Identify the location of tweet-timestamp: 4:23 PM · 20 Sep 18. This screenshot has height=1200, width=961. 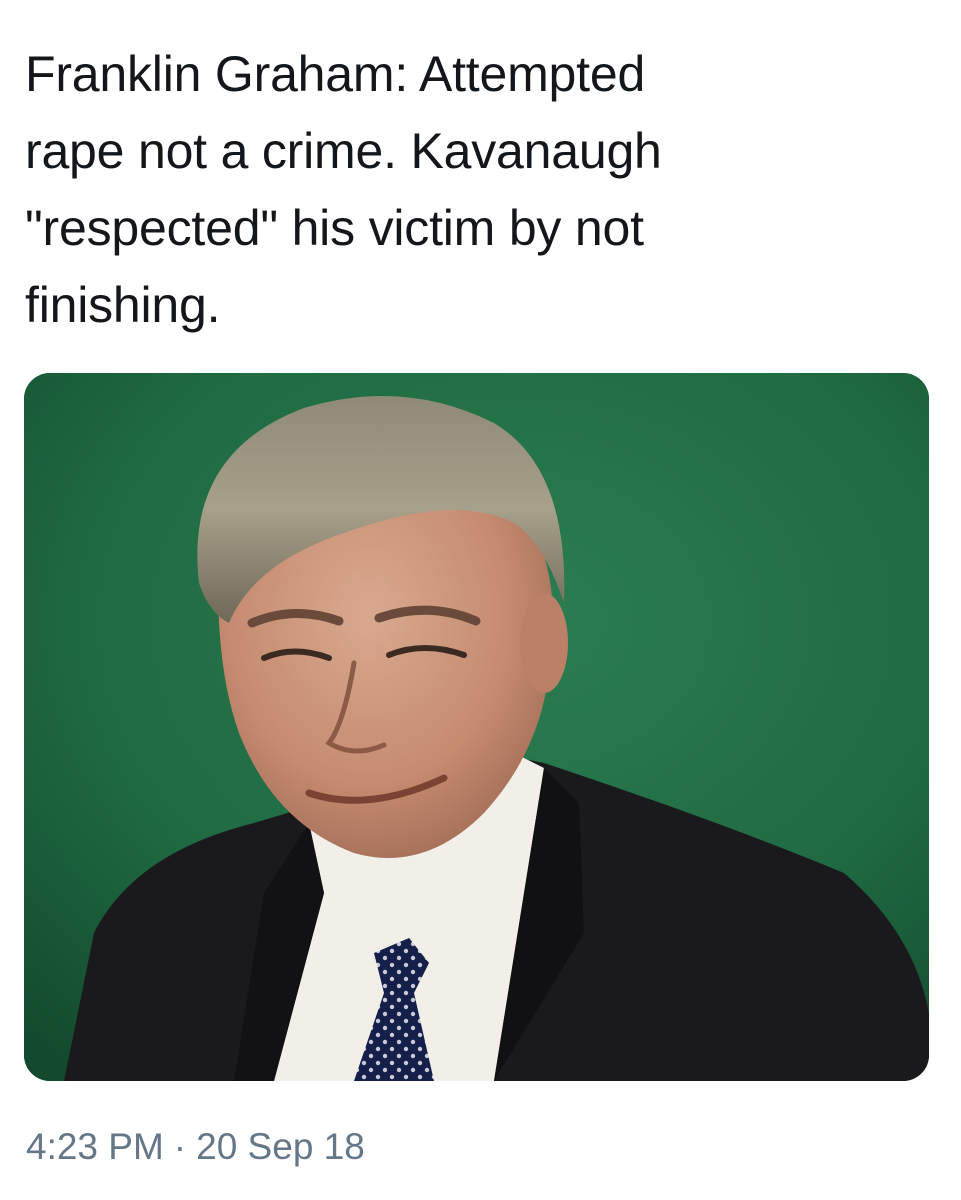
(195, 1147).